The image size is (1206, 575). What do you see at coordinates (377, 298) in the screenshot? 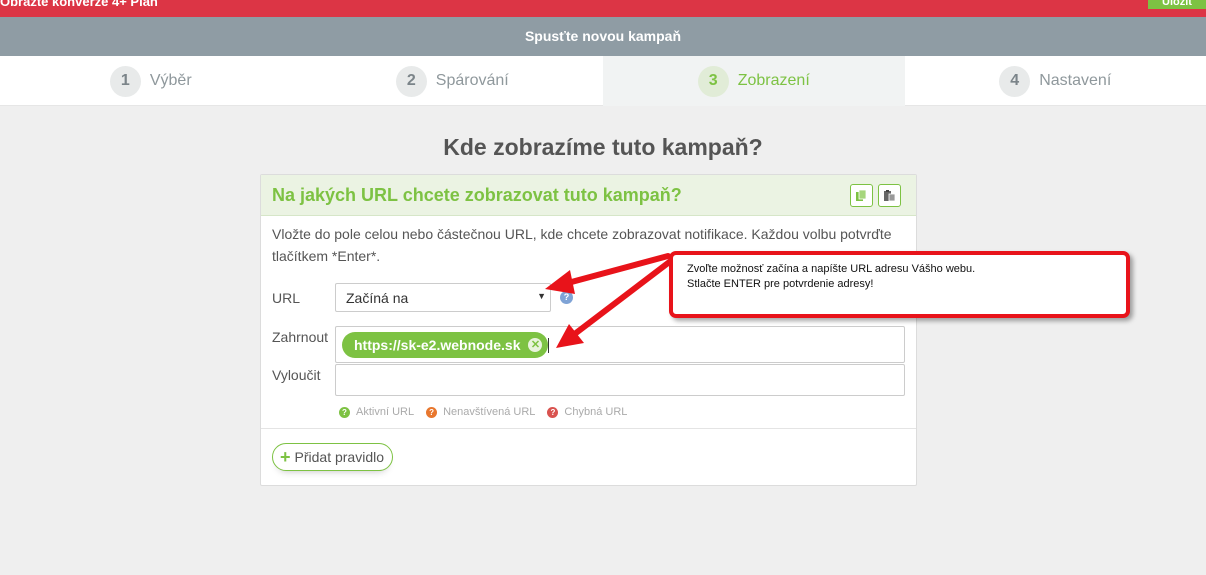
I see `url-match-value: Začíná na` at bounding box center [377, 298].